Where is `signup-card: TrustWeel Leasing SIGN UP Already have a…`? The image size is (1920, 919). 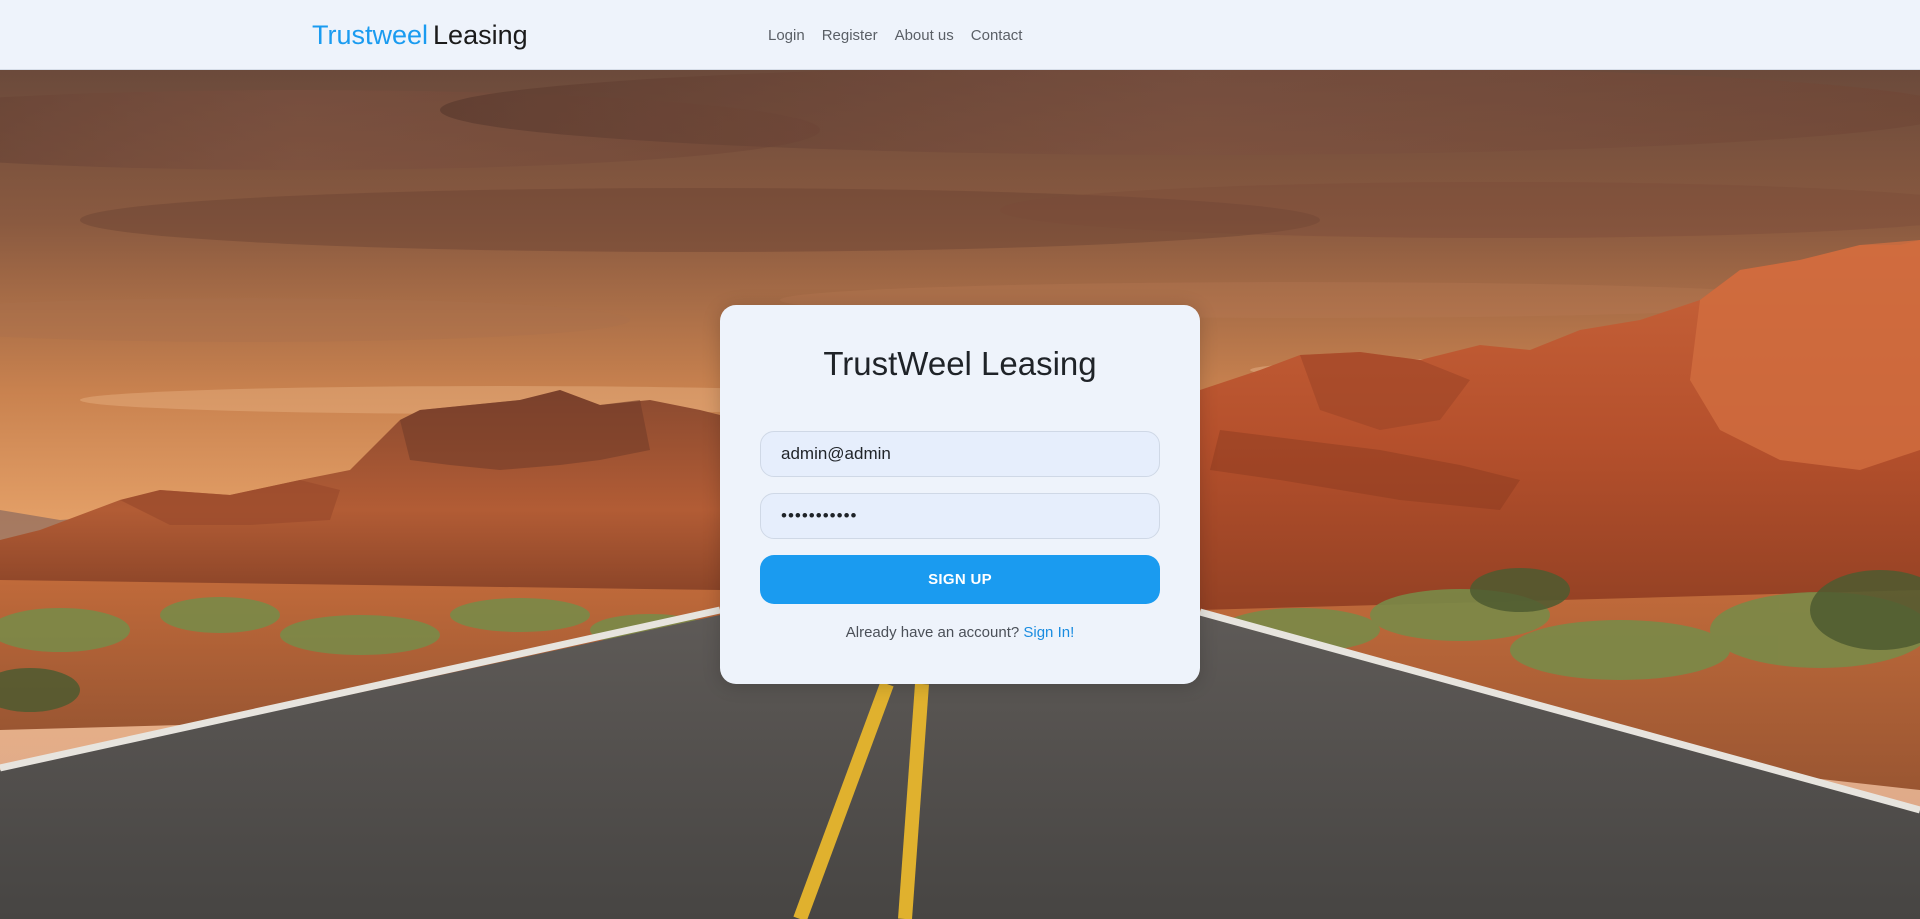 signup-card: TrustWeel Leasing SIGN UP Already have a… is located at coordinates (960, 494).